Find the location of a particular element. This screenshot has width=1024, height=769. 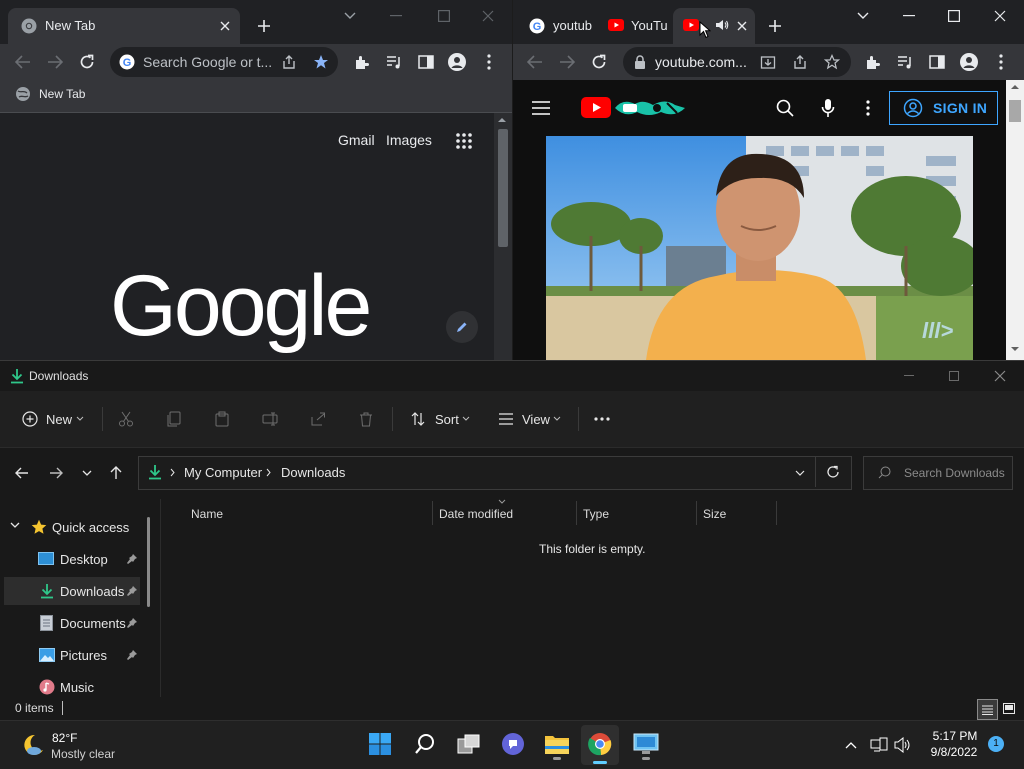

nav-scrollbar is located at coordinates (148, 562).